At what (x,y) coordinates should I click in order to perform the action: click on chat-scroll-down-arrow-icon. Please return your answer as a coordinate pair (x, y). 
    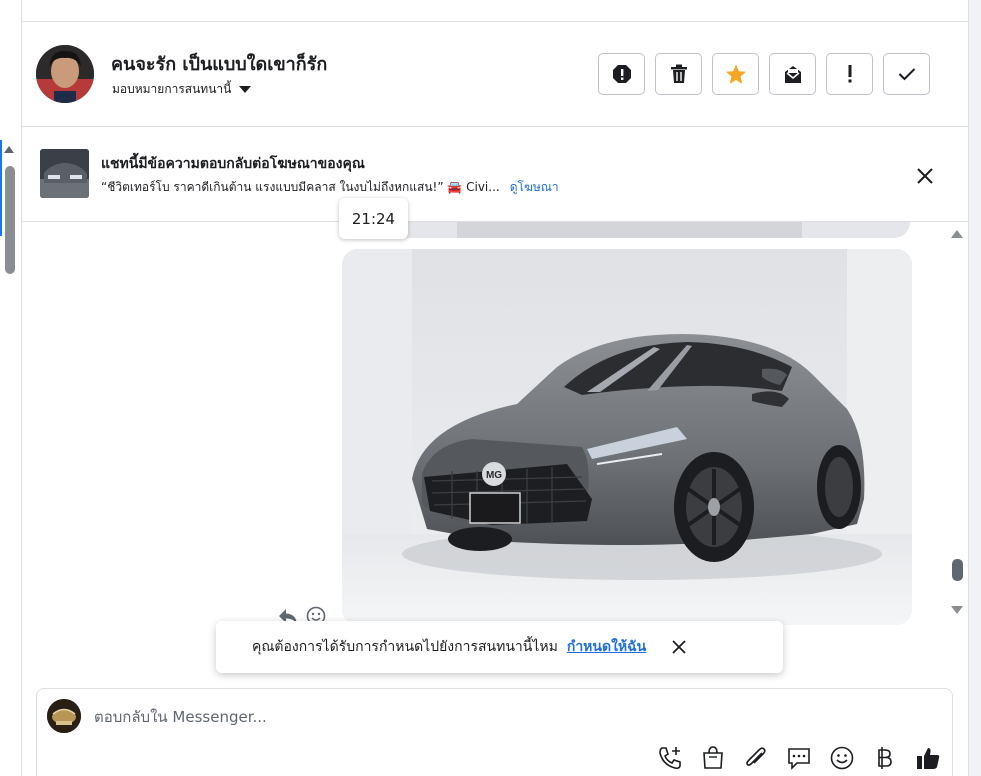
    Looking at the image, I should click on (957, 610).